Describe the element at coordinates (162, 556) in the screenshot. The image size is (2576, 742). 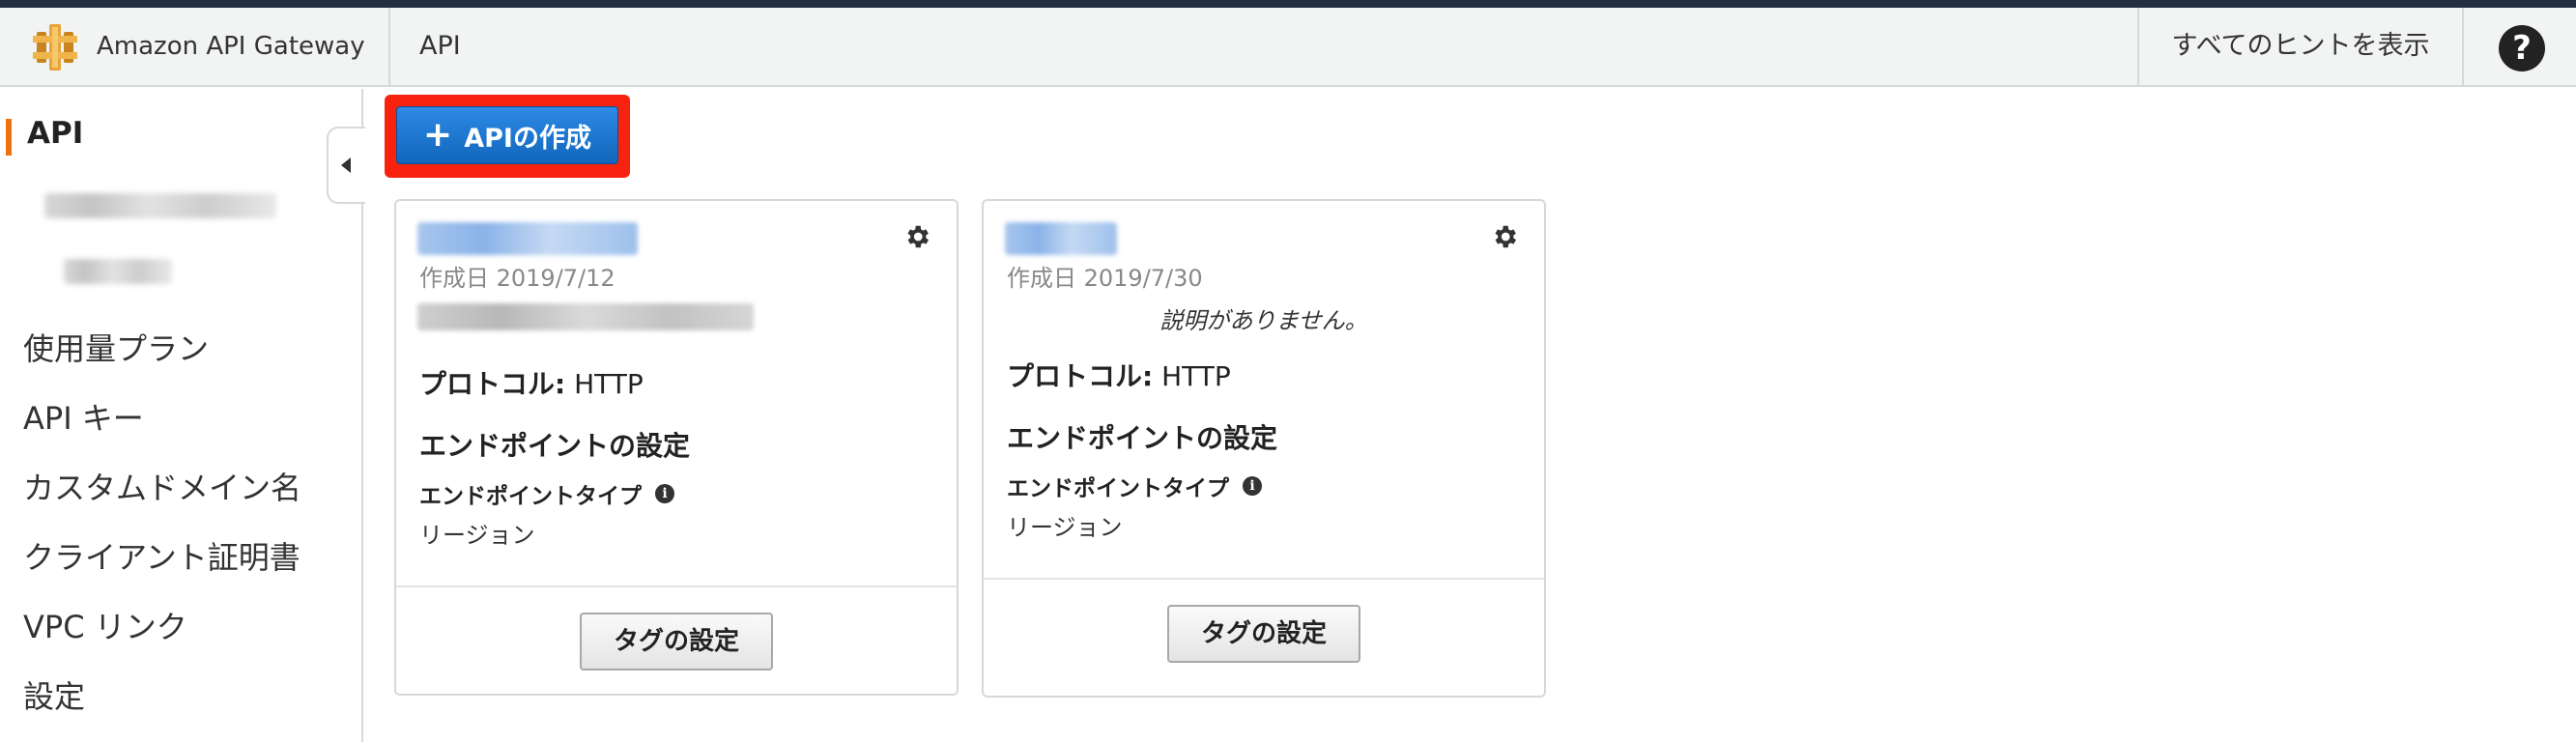
I see `sidebar-item-client-certificates: クライアント証明書` at that location.